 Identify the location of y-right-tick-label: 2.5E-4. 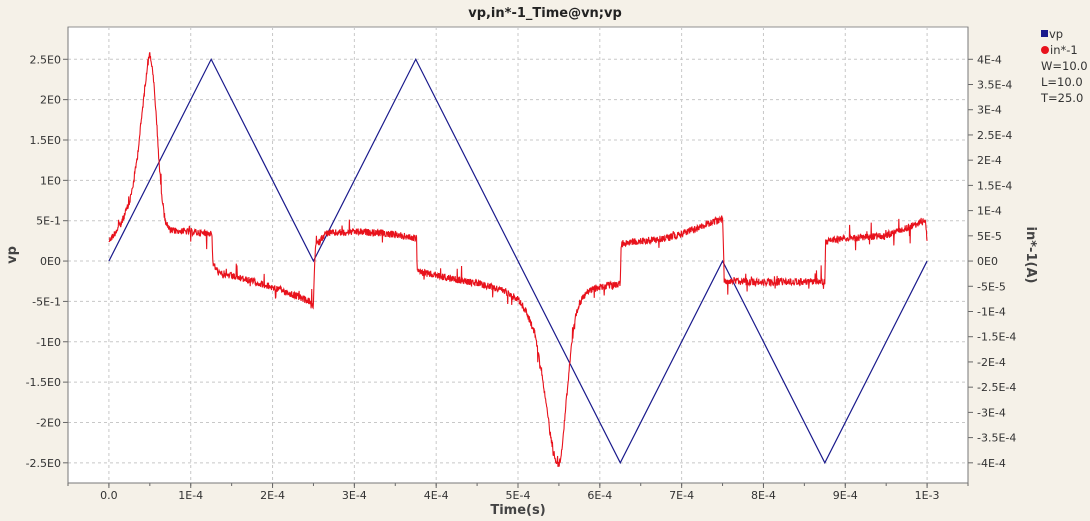
(994, 135).